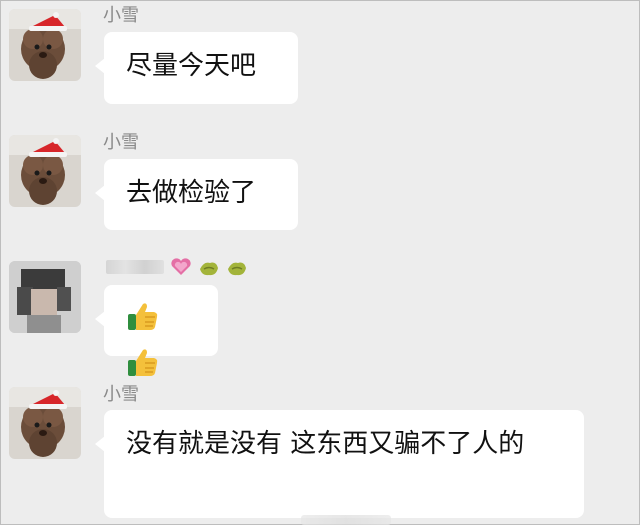 The width and height of the screenshot is (640, 525). Describe the element at coordinates (191, 66) in the screenshot. I see `message-text: 尽量今天吧` at that location.